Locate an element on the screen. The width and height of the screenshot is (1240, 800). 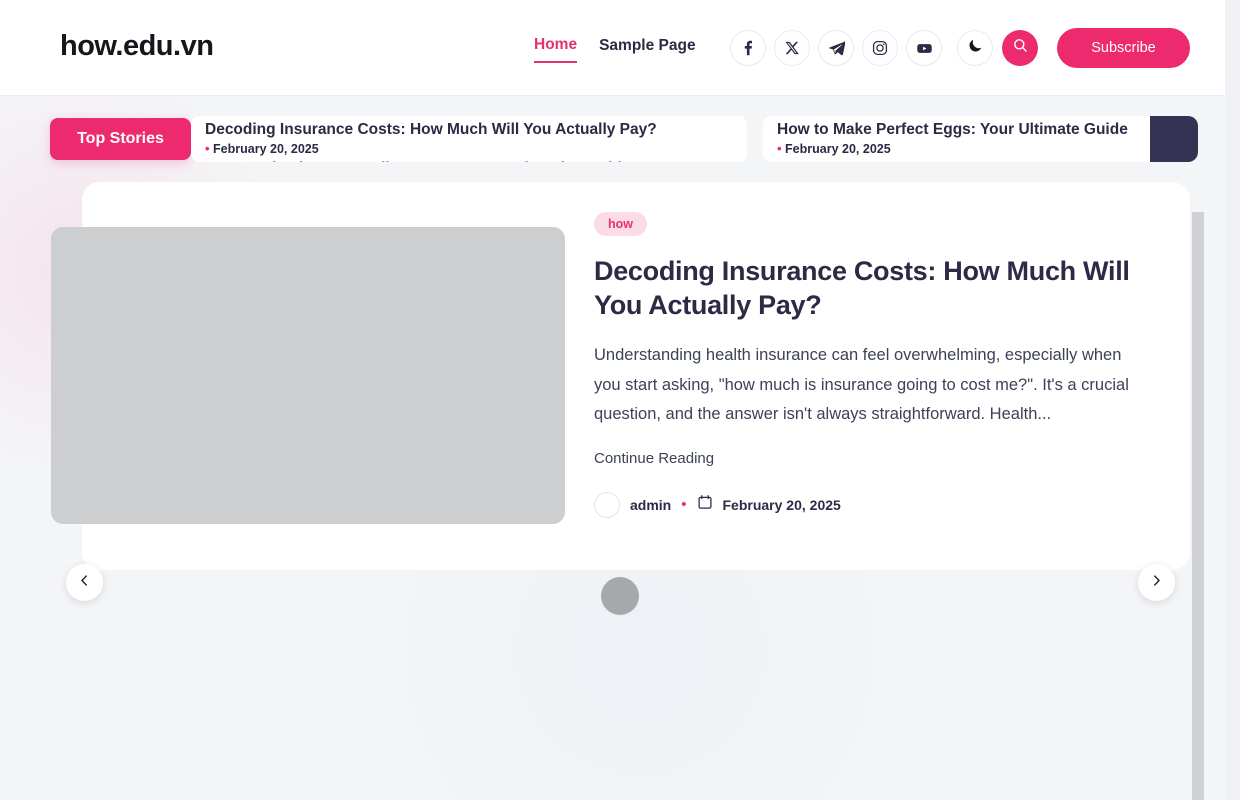
moon-icon is located at coordinates (975, 48).